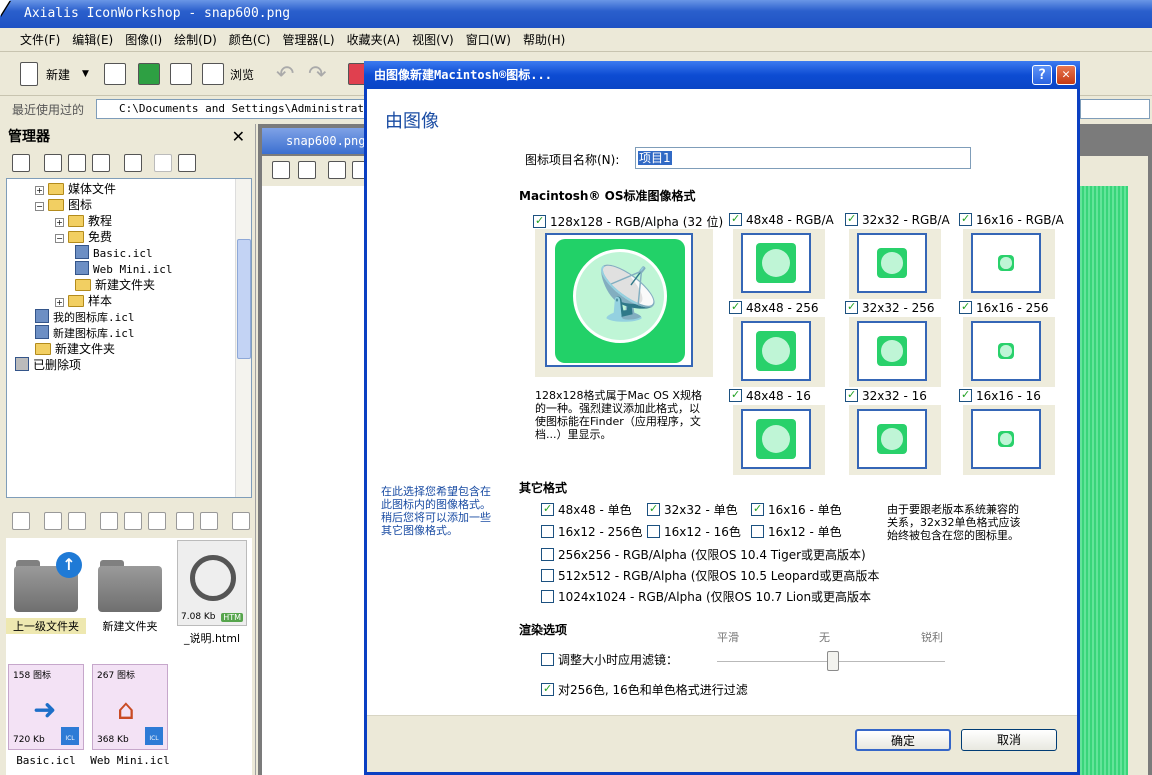 This screenshot has width=1152, height=775. Describe the element at coordinates (46, 586) in the screenshot. I see `file-item-up: ↑ 上一级文件夹` at that location.